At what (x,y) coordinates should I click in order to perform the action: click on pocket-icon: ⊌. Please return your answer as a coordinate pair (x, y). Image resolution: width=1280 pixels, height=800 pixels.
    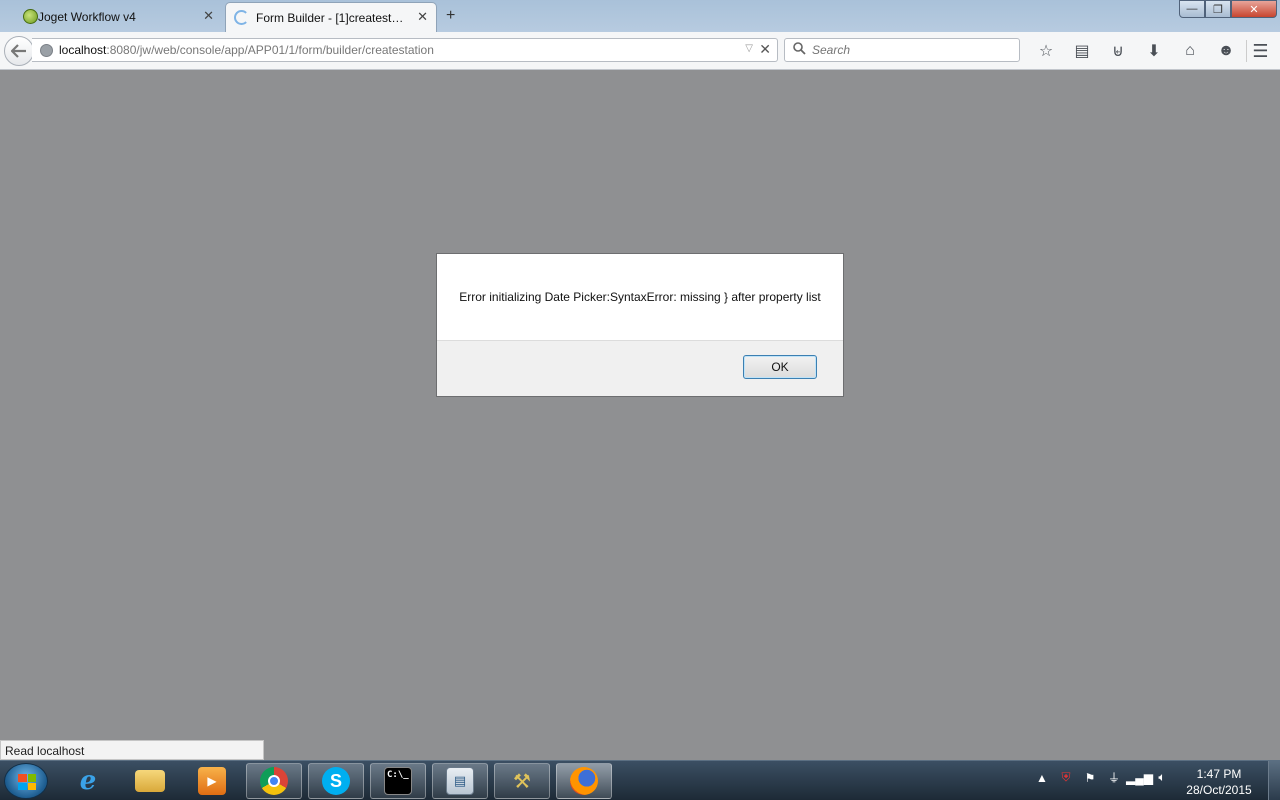
    Looking at the image, I should click on (1118, 51).